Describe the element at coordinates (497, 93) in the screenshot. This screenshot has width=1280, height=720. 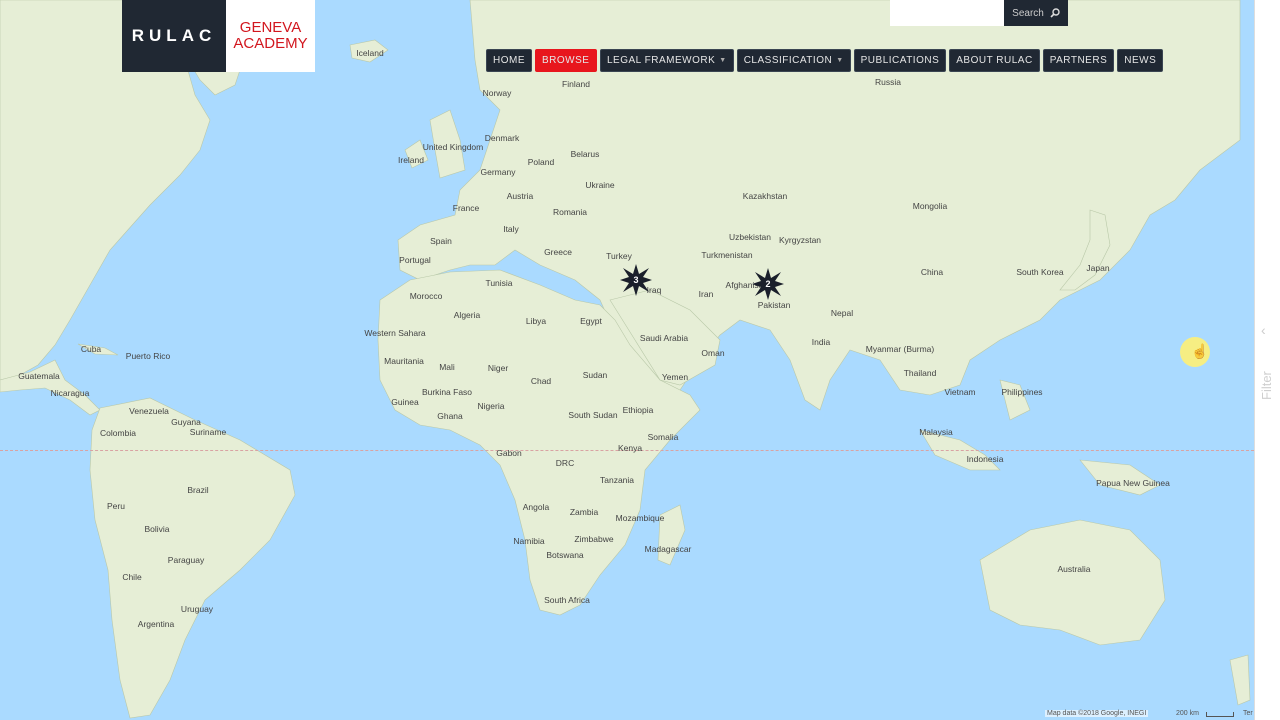
I see `country-label: Norway` at that location.